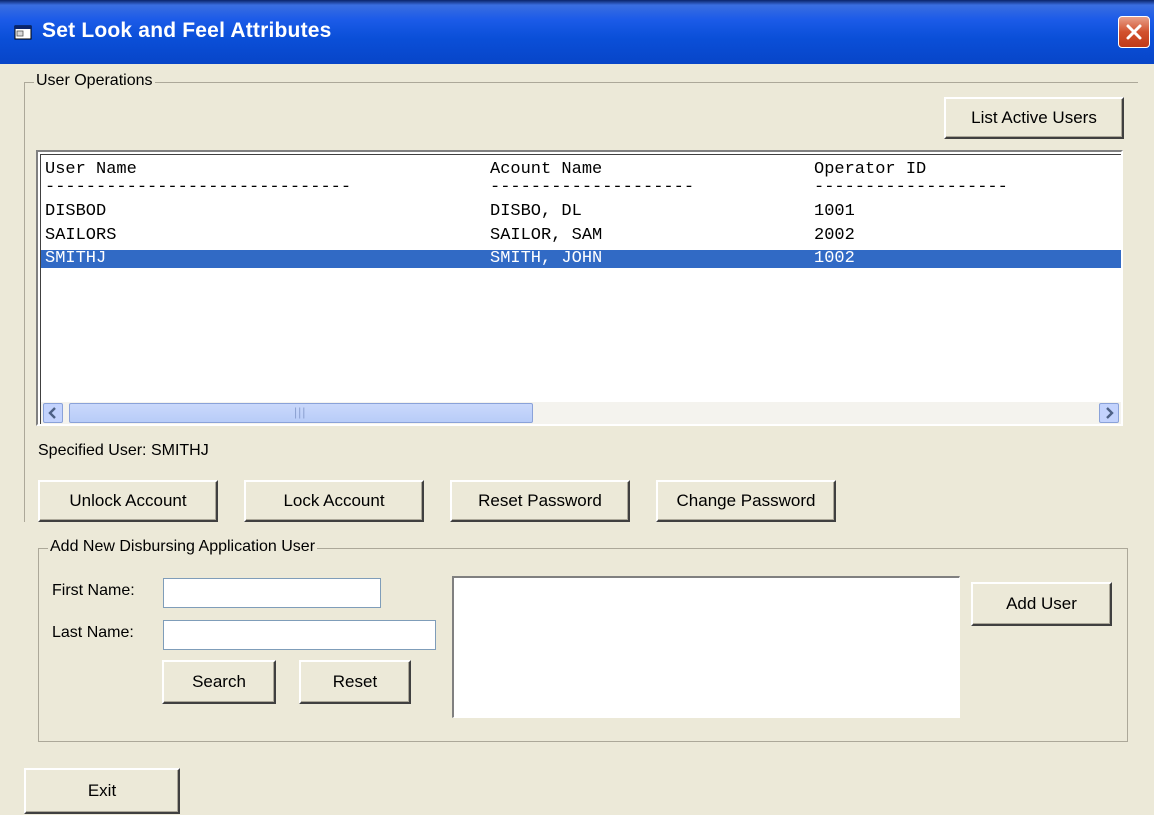 The image size is (1154, 815). What do you see at coordinates (219, 682) in the screenshot?
I see `search-button: Search` at bounding box center [219, 682].